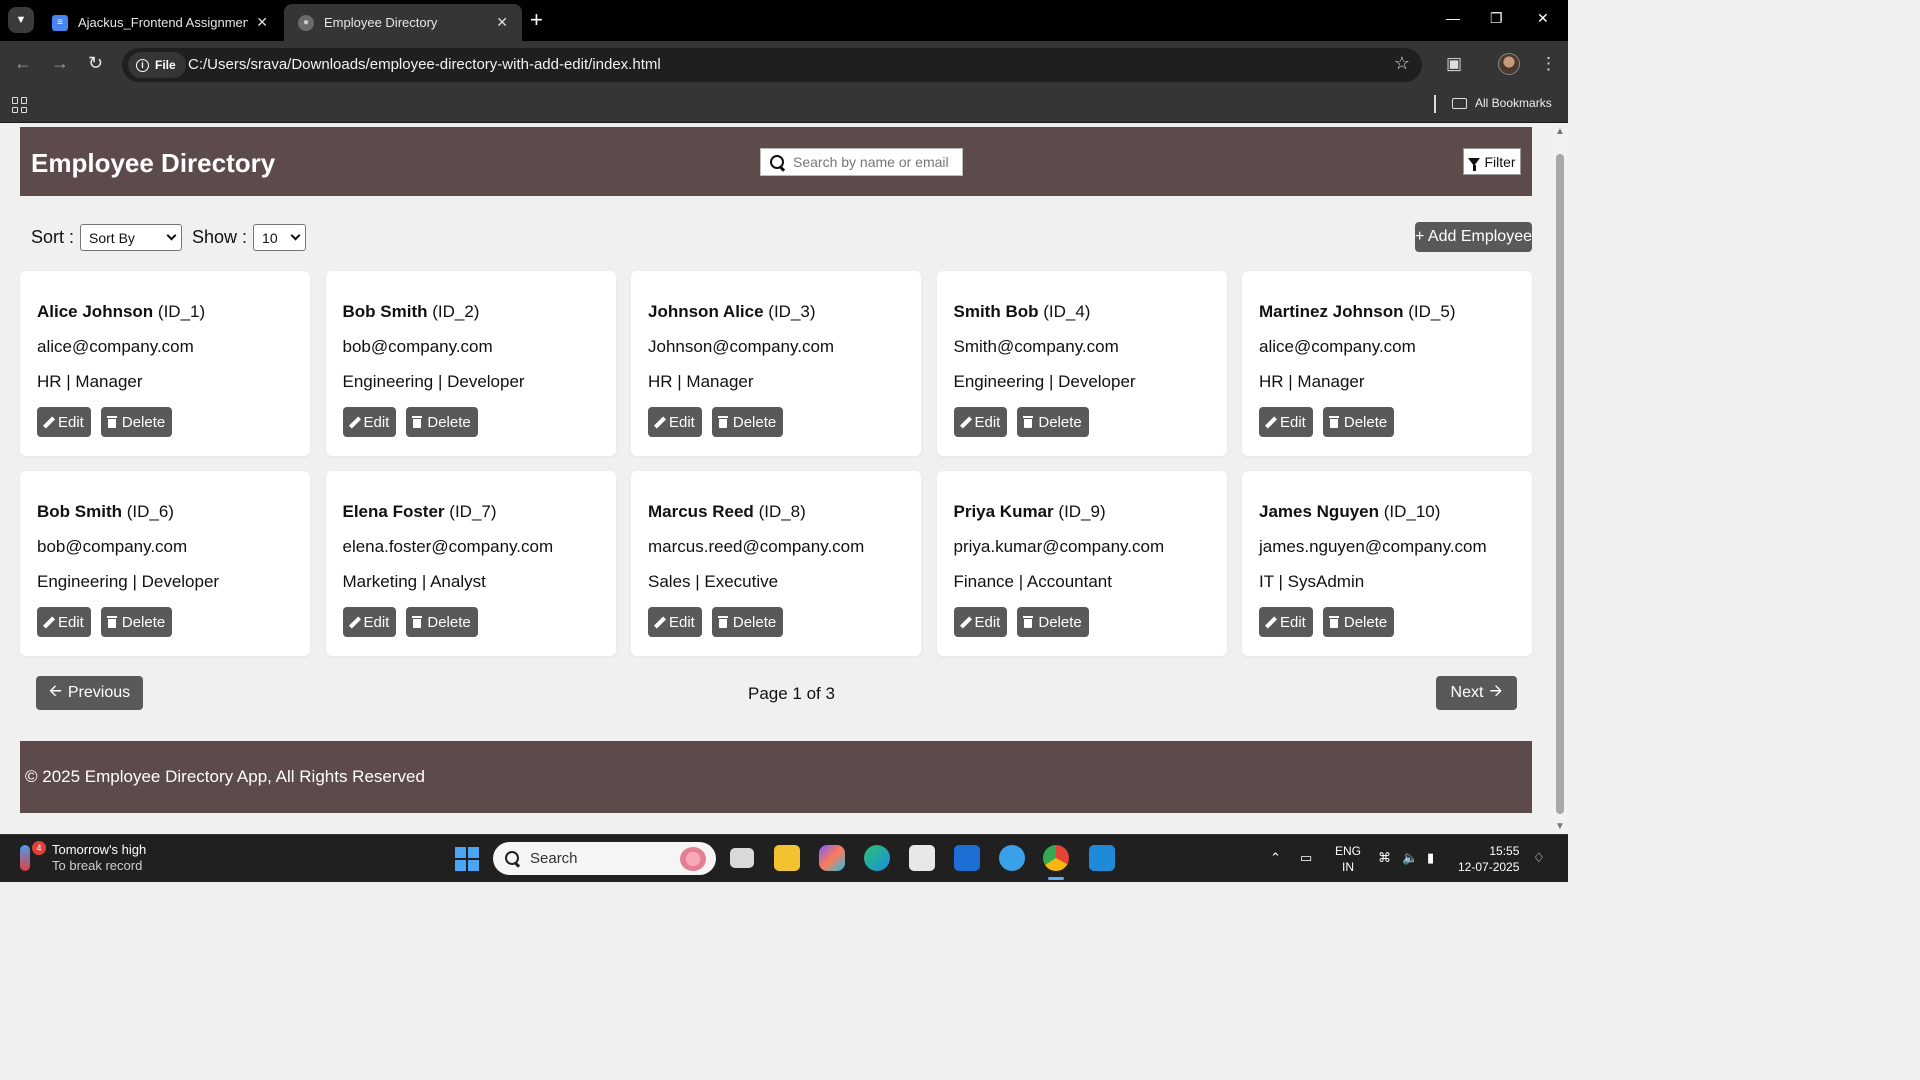  I want to click on employee-name: Bob Smith, so click(79, 511).